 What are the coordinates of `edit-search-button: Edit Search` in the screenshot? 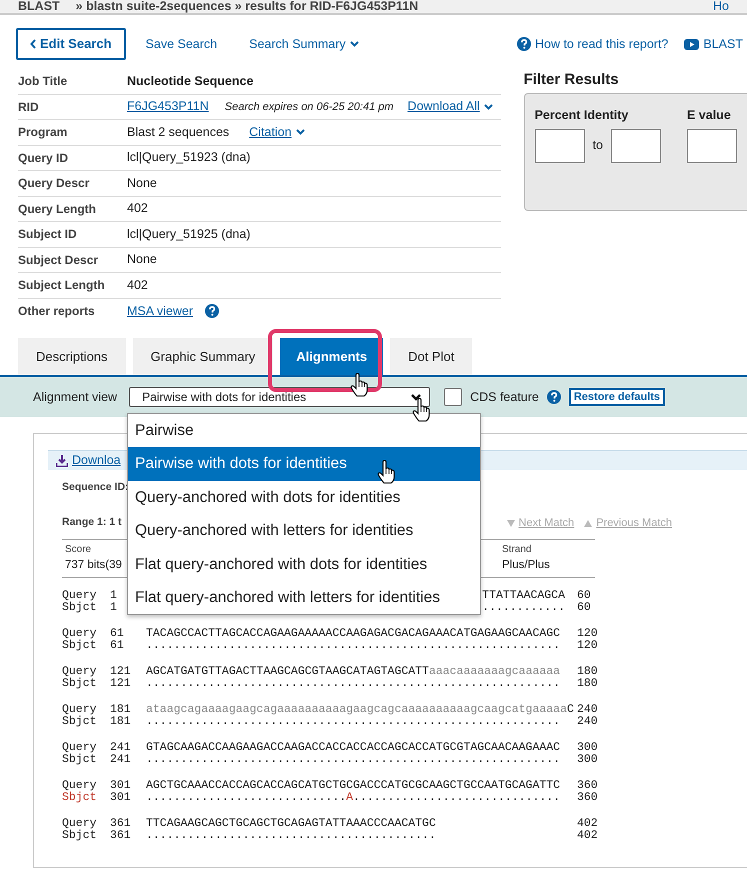 It's located at (71, 44).